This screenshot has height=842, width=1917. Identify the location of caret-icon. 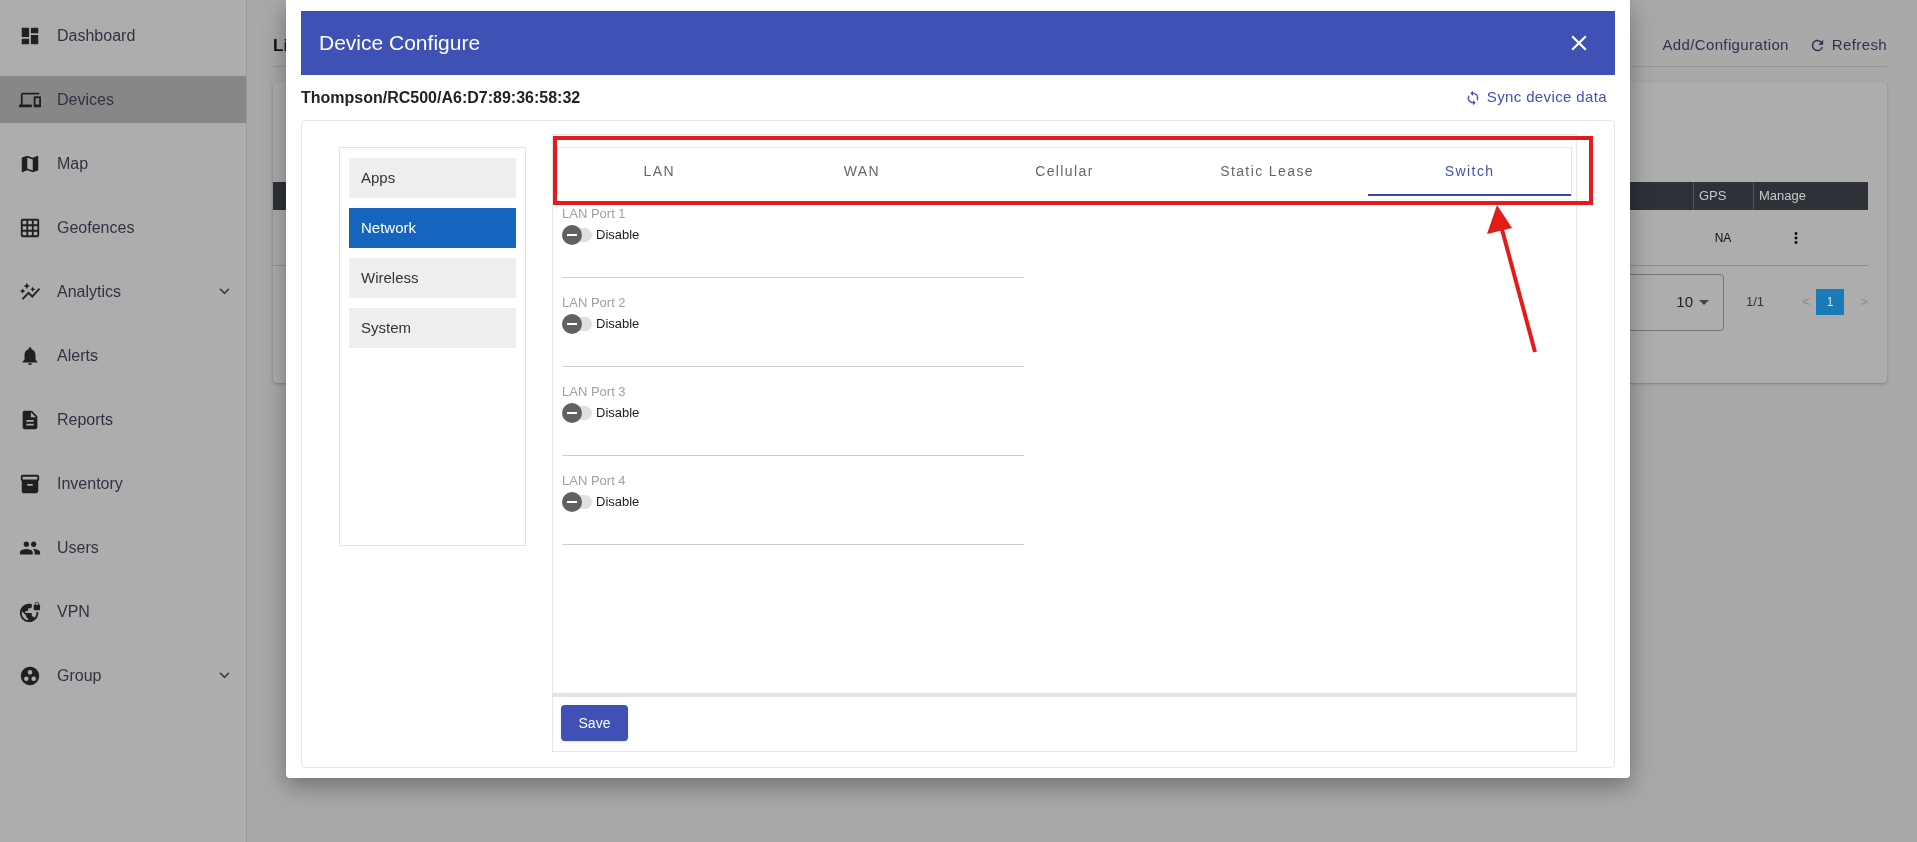
(1704, 302).